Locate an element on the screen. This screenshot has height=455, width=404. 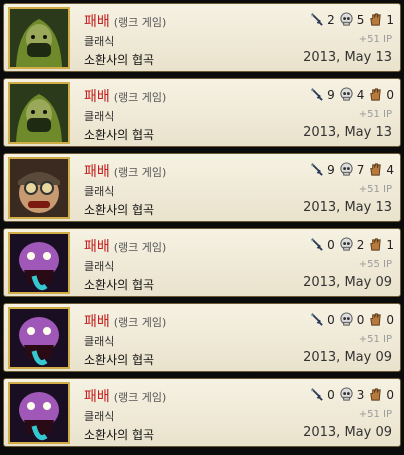
deaths-count: 4 is located at coordinates (360, 94).